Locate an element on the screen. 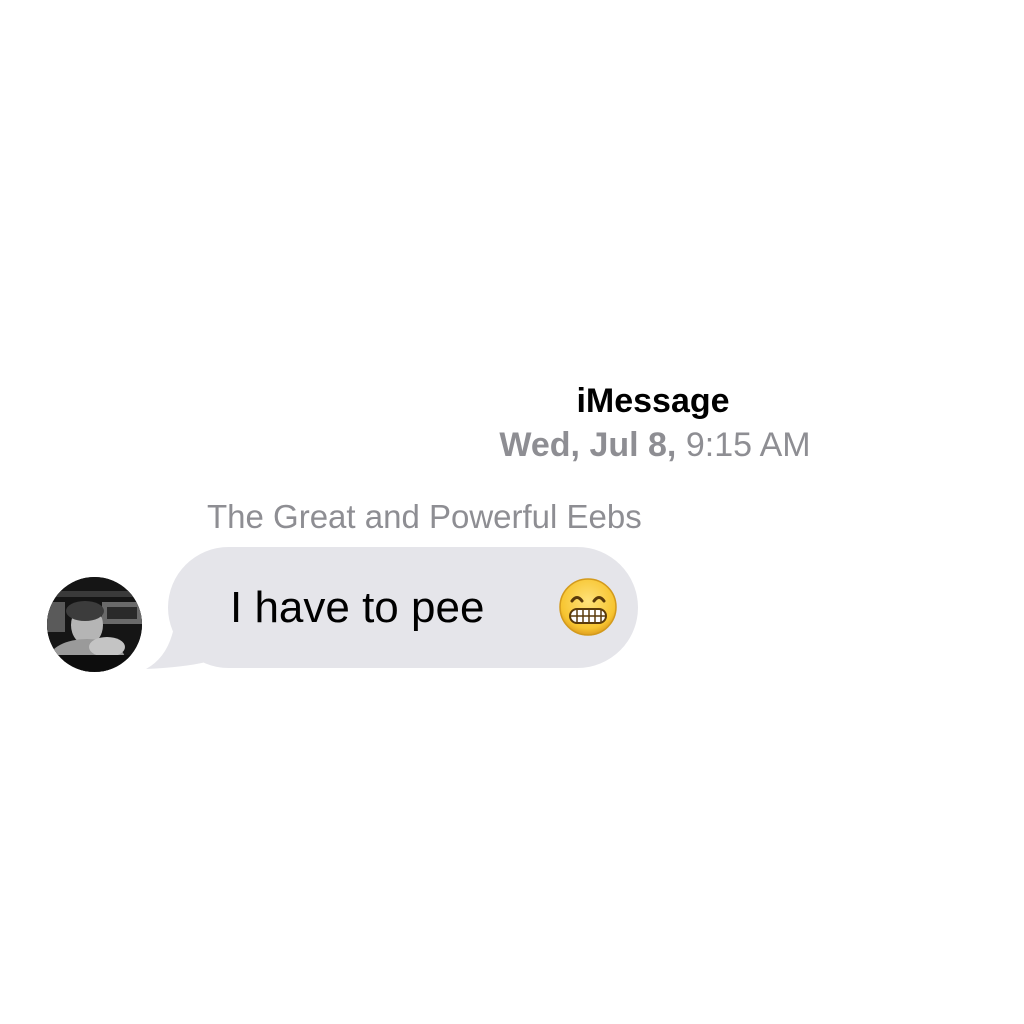 The height and width of the screenshot is (1024, 1024). avatar is located at coordinates (94, 624).